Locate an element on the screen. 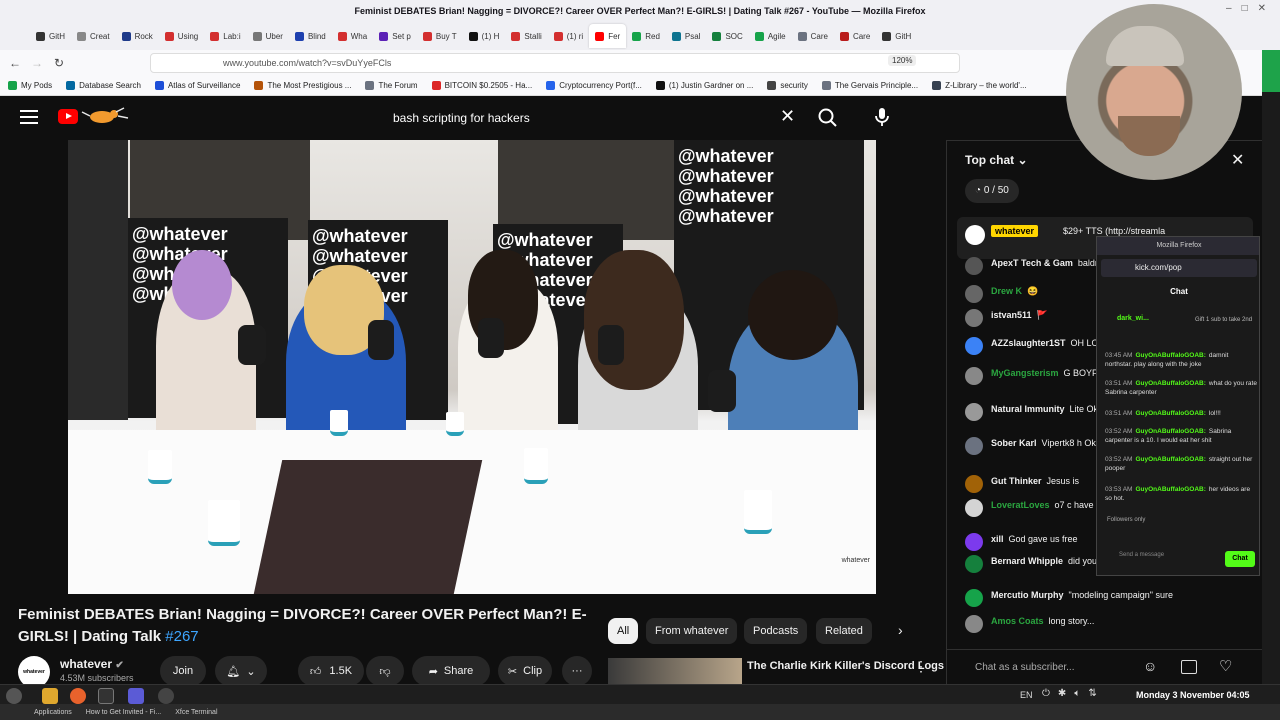  clear-search-icon: ✕ is located at coordinates (787, 116).